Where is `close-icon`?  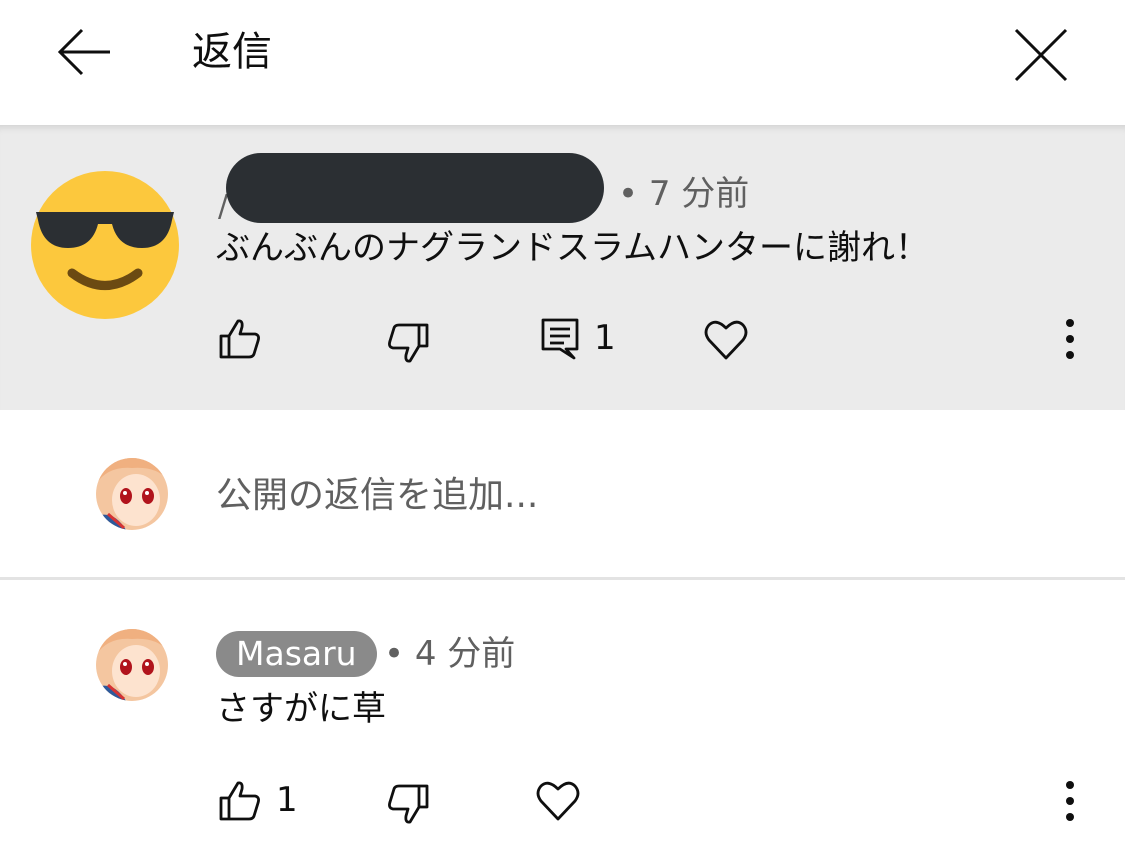 close-icon is located at coordinates (1041, 55).